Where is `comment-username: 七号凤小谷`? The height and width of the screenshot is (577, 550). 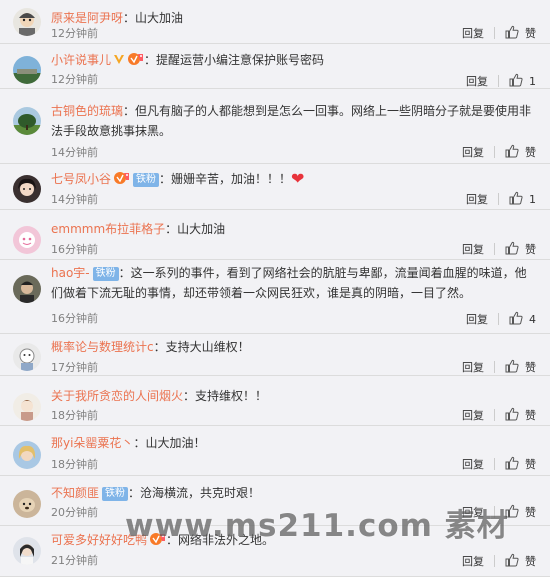 comment-username: 七号凤小谷 is located at coordinates (81, 179).